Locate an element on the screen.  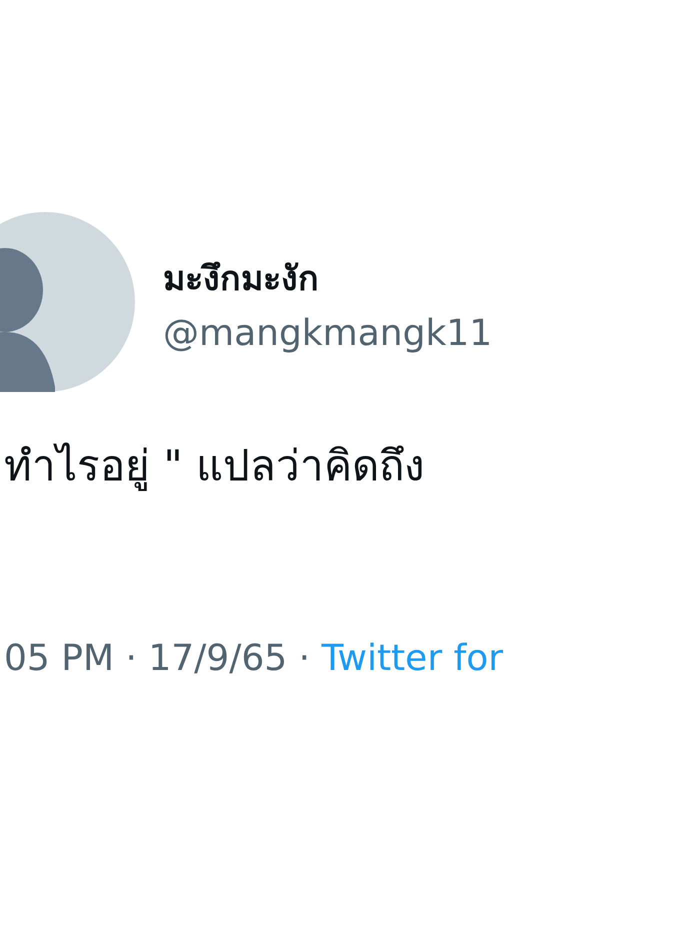
source-link: Twitter for is located at coordinates (412, 658).